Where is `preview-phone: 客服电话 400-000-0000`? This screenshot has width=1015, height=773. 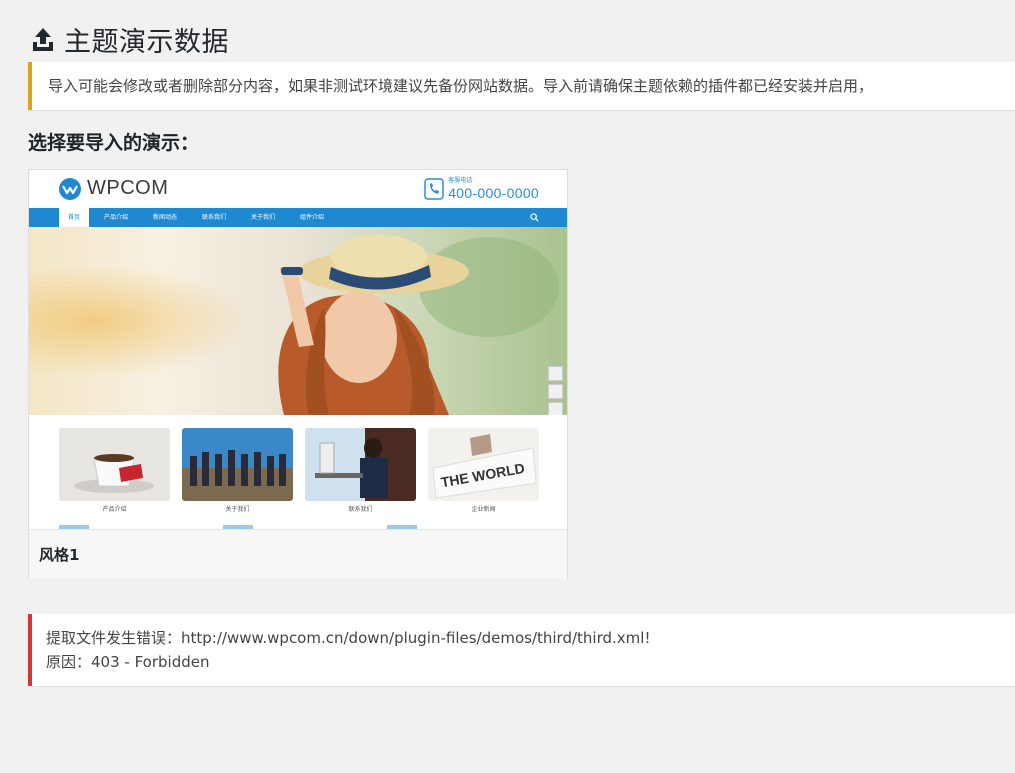
preview-phone: 客服电话 400-000-0000 is located at coordinates (481, 189).